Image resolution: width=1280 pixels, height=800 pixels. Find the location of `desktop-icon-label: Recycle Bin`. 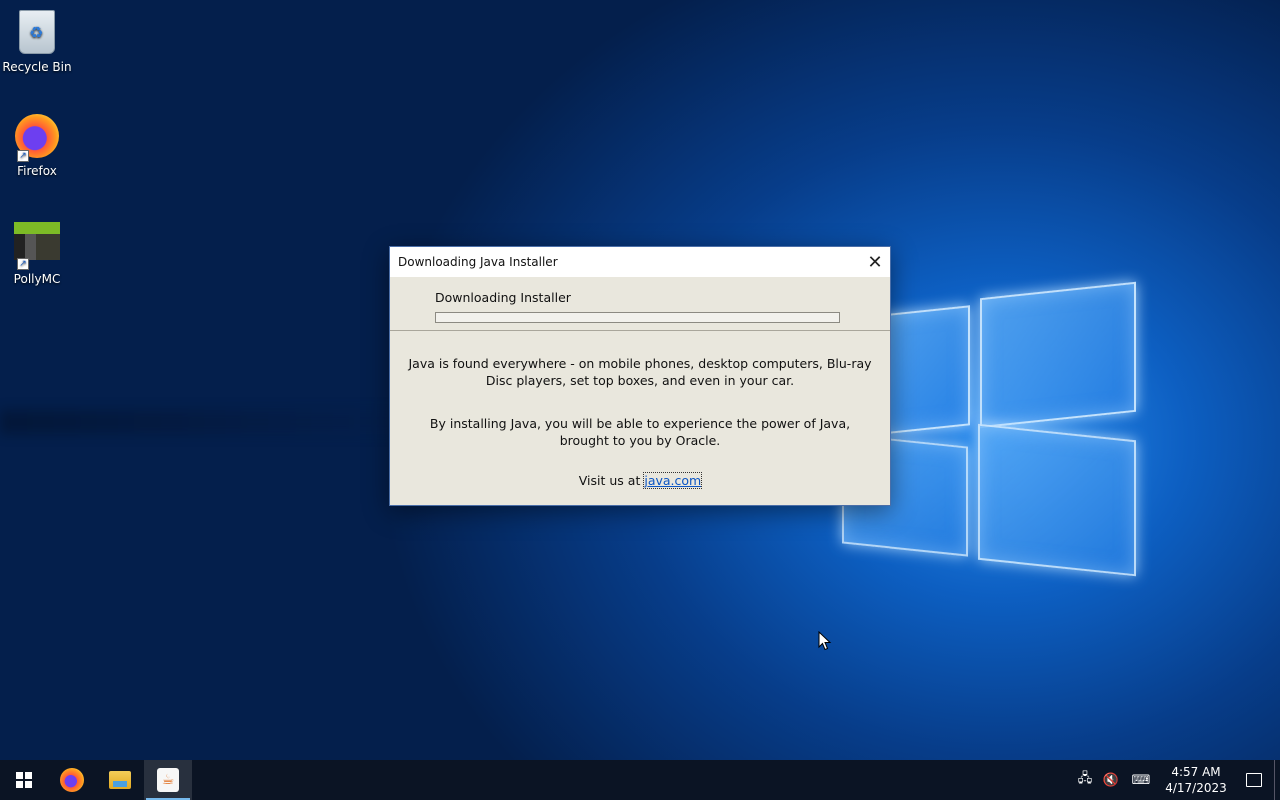

desktop-icon-label: Recycle Bin is located at coordinates (37, 67).